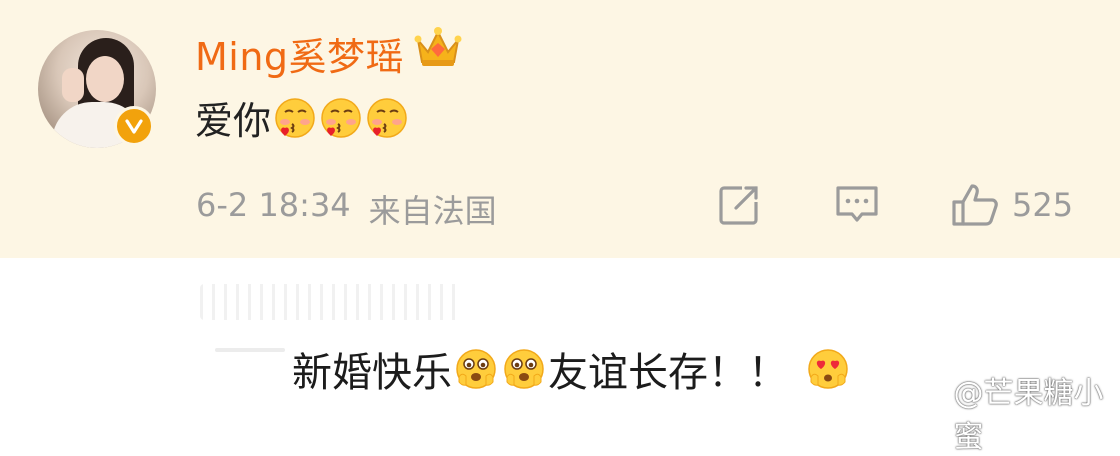 This screenshot has height=456, width=1120. Describe the element at coordinates (372, 373) in the screenshot. I see `reply-text-part1: 新婚快乐` at that location.